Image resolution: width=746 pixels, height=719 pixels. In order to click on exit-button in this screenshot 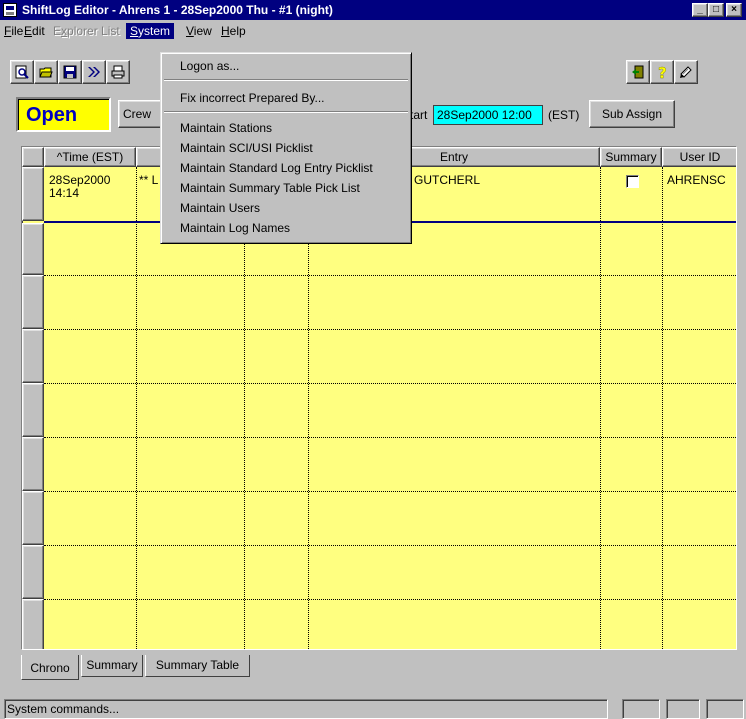, I will do `click(638, 72)`.